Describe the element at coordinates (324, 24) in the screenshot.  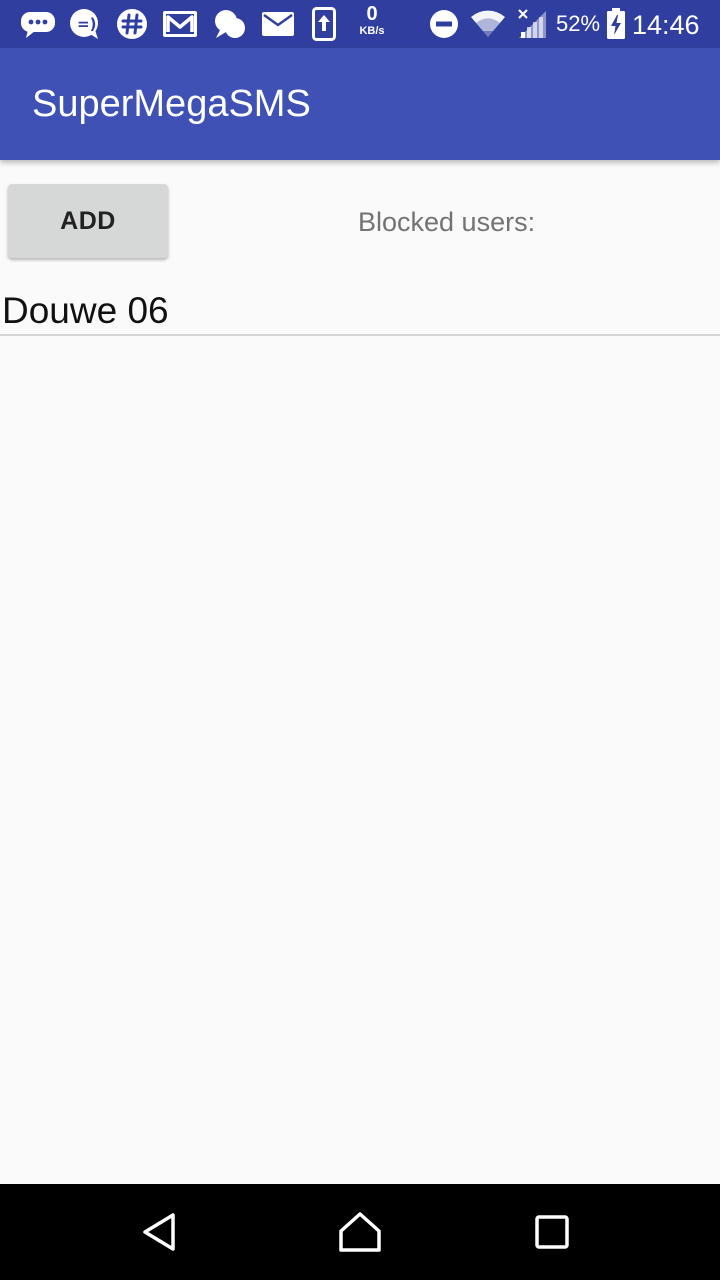
I see `upload-phone-icon` at that location.